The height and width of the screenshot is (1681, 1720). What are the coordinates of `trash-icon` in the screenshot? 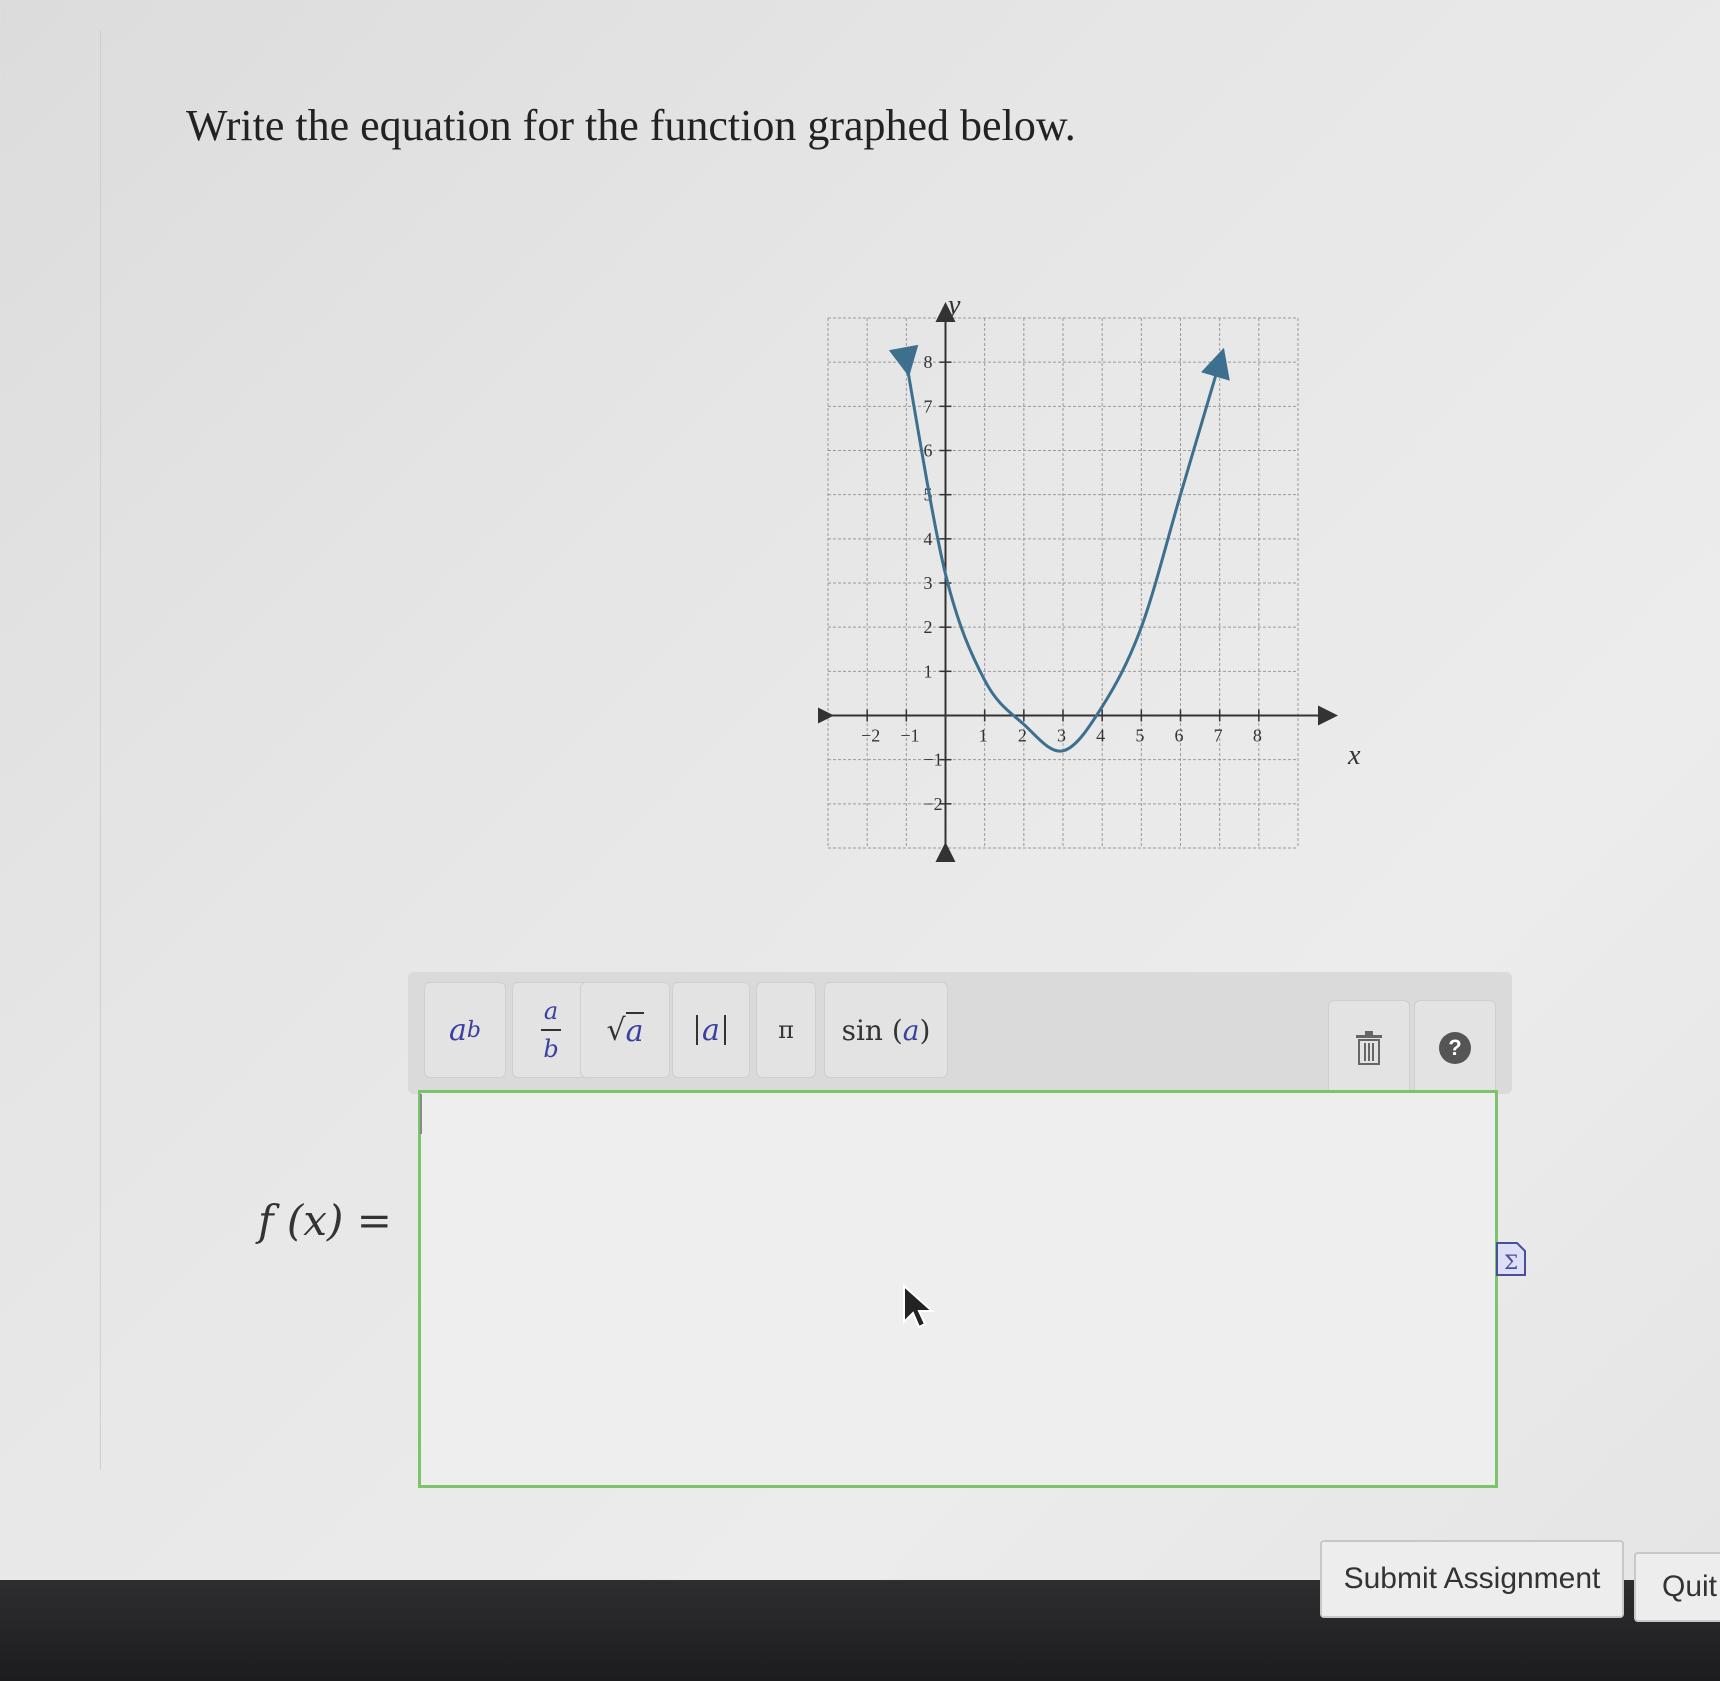 It's located at (1369, 1048).